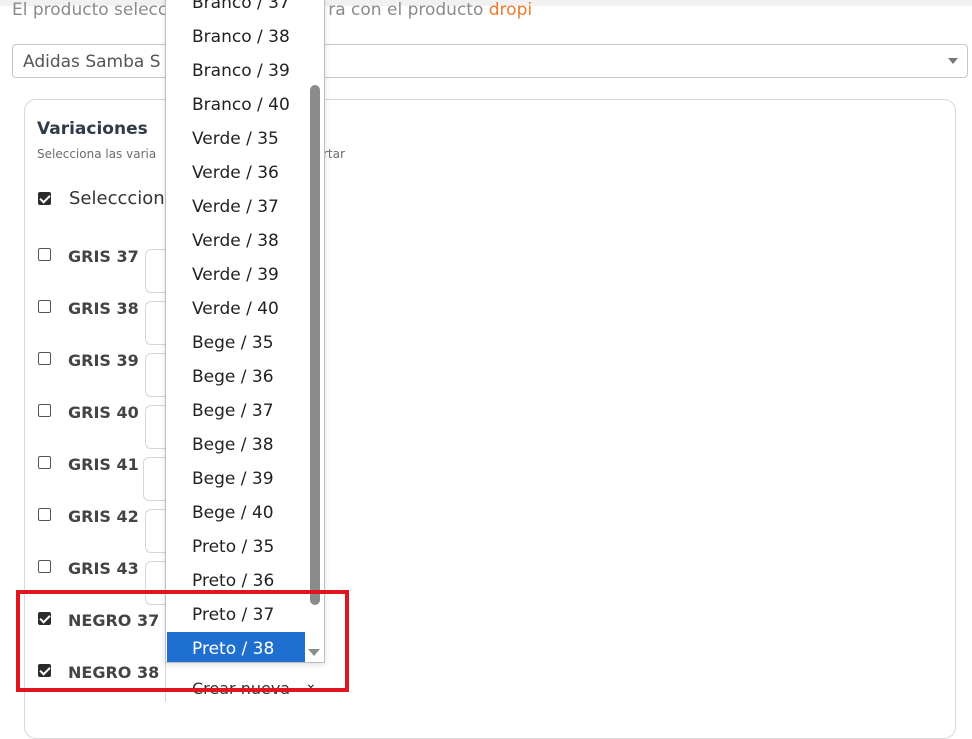 This screenshot has width=972, height=739. What do you see at coordinates (103, 412) in the screenshot?
I see `variation-label: GRIS 40` at bounding box center [103, 412].